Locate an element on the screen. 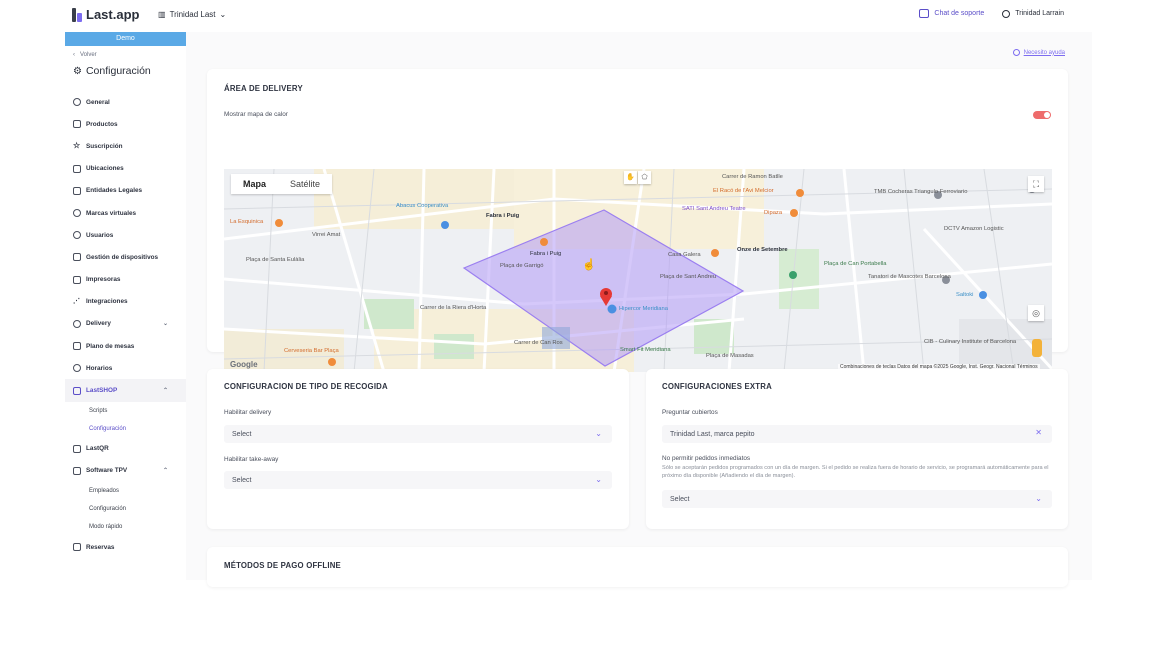 This screenshot has width=1152, height=648. map-label: Abacus Cooperativa is located at coordinates (422, 206).